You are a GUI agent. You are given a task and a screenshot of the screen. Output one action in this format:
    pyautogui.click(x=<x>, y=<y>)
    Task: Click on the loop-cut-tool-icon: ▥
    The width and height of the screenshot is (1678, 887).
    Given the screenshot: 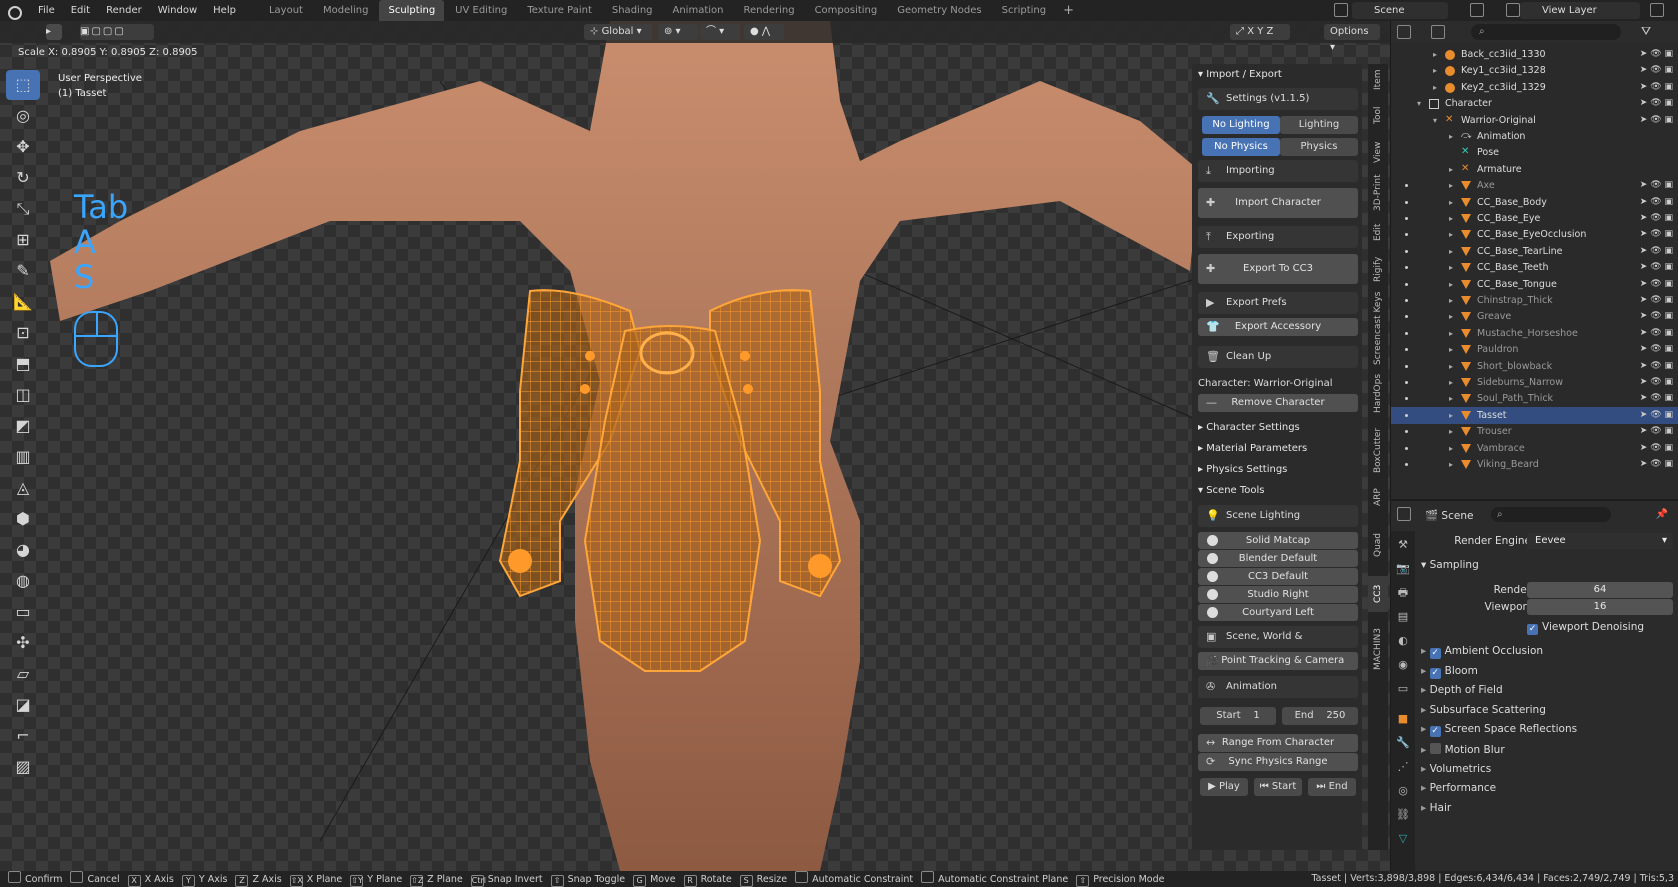 What is the action you would take?
    pyautogui.click(x=23, y=457)
    